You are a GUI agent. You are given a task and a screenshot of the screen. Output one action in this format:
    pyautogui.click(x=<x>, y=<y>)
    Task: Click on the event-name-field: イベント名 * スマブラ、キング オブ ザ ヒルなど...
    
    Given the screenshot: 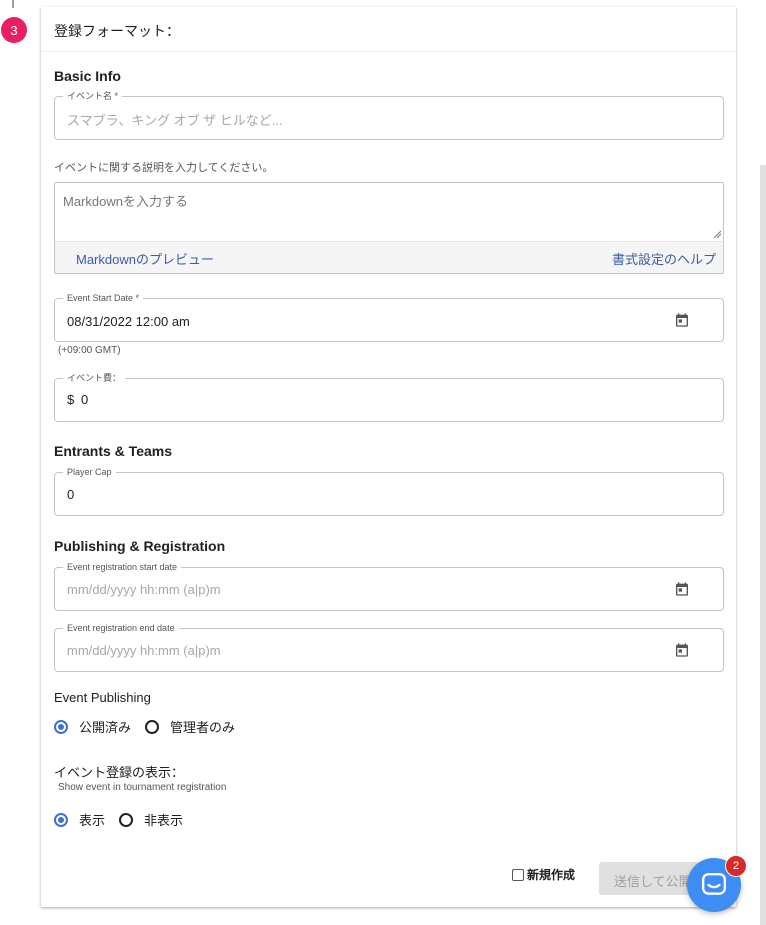 What is the action you would take?
    pyautogui.click(x=389, y=115)
    